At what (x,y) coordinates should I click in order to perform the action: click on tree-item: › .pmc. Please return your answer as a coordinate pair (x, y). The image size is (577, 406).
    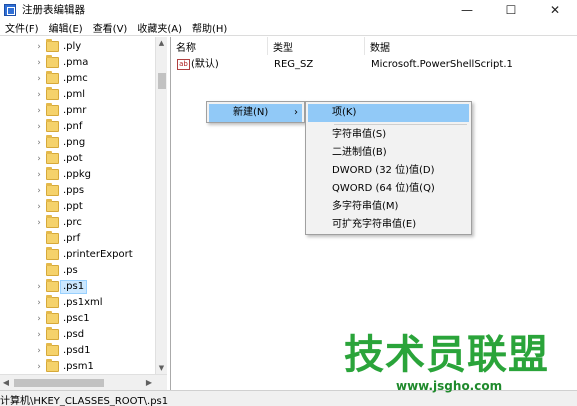
    Looking at the image, I should click on (77, 79).